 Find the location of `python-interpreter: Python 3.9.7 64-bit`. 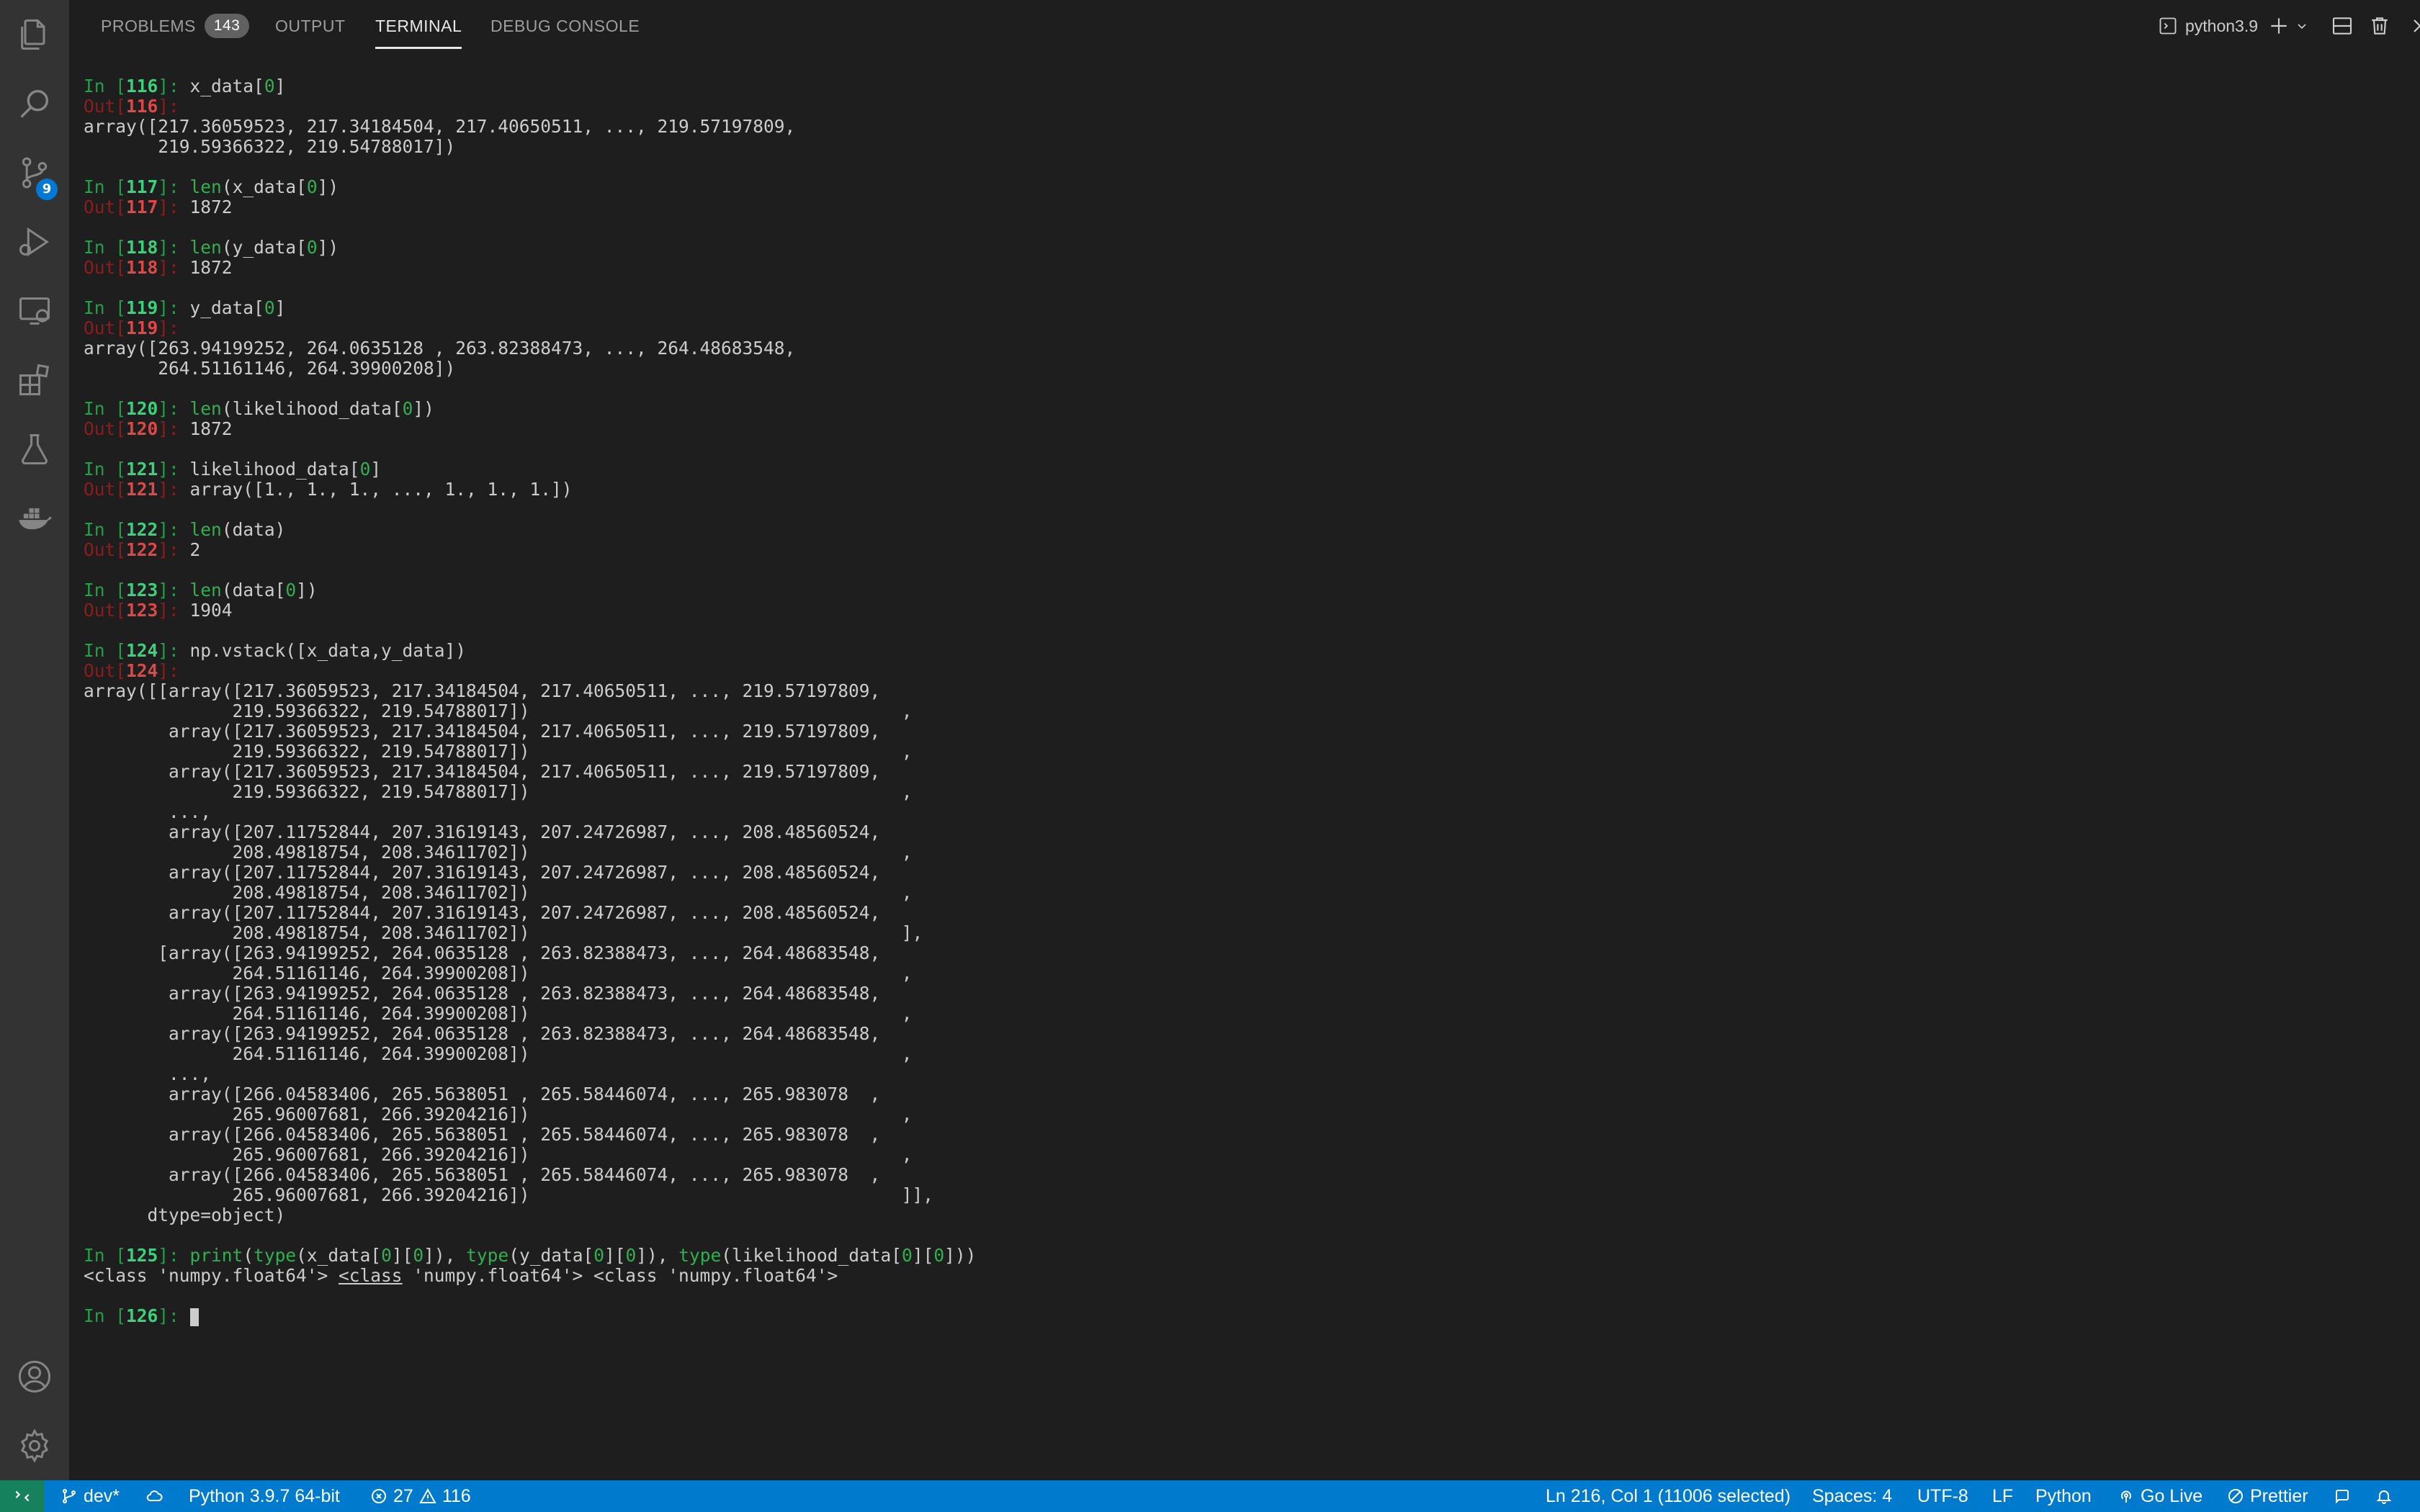

python-interpreter: Python 3.9.7 64-bit is located at coordinates (264, 1496).